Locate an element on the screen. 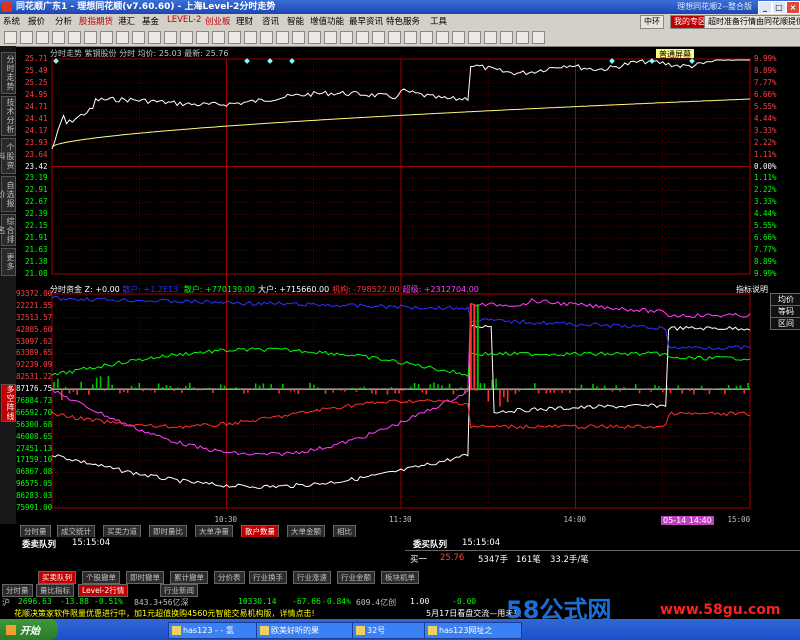 This screenshot has width=800, height=640. menu-item-4: 港汇 is located at coordinates (126, 21).